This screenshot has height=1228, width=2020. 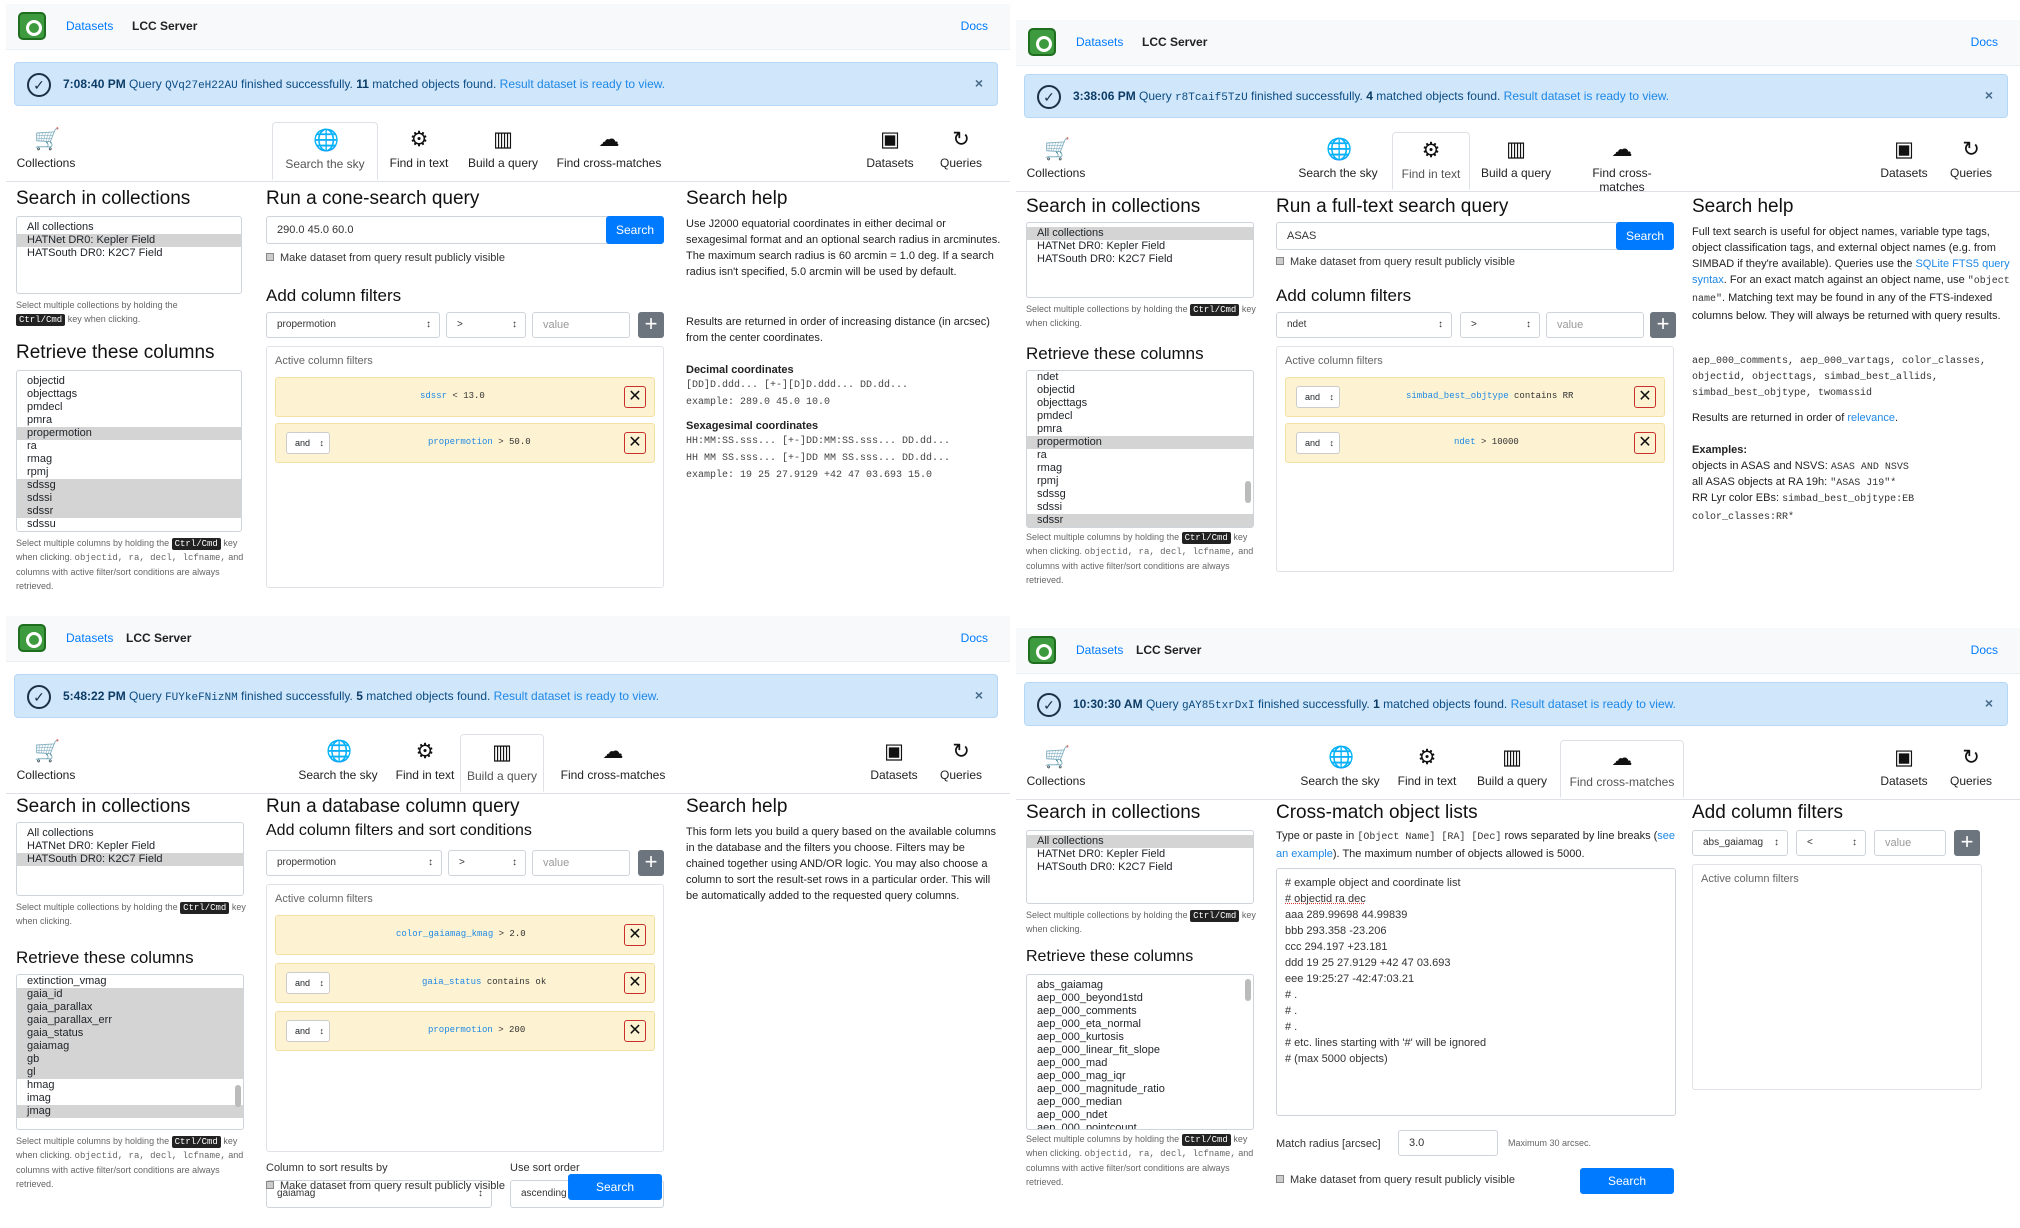 What do you see at coordinates (129, 420) in the screenshot?
I see `list-item: pmra` at bounding box center [129, 420].